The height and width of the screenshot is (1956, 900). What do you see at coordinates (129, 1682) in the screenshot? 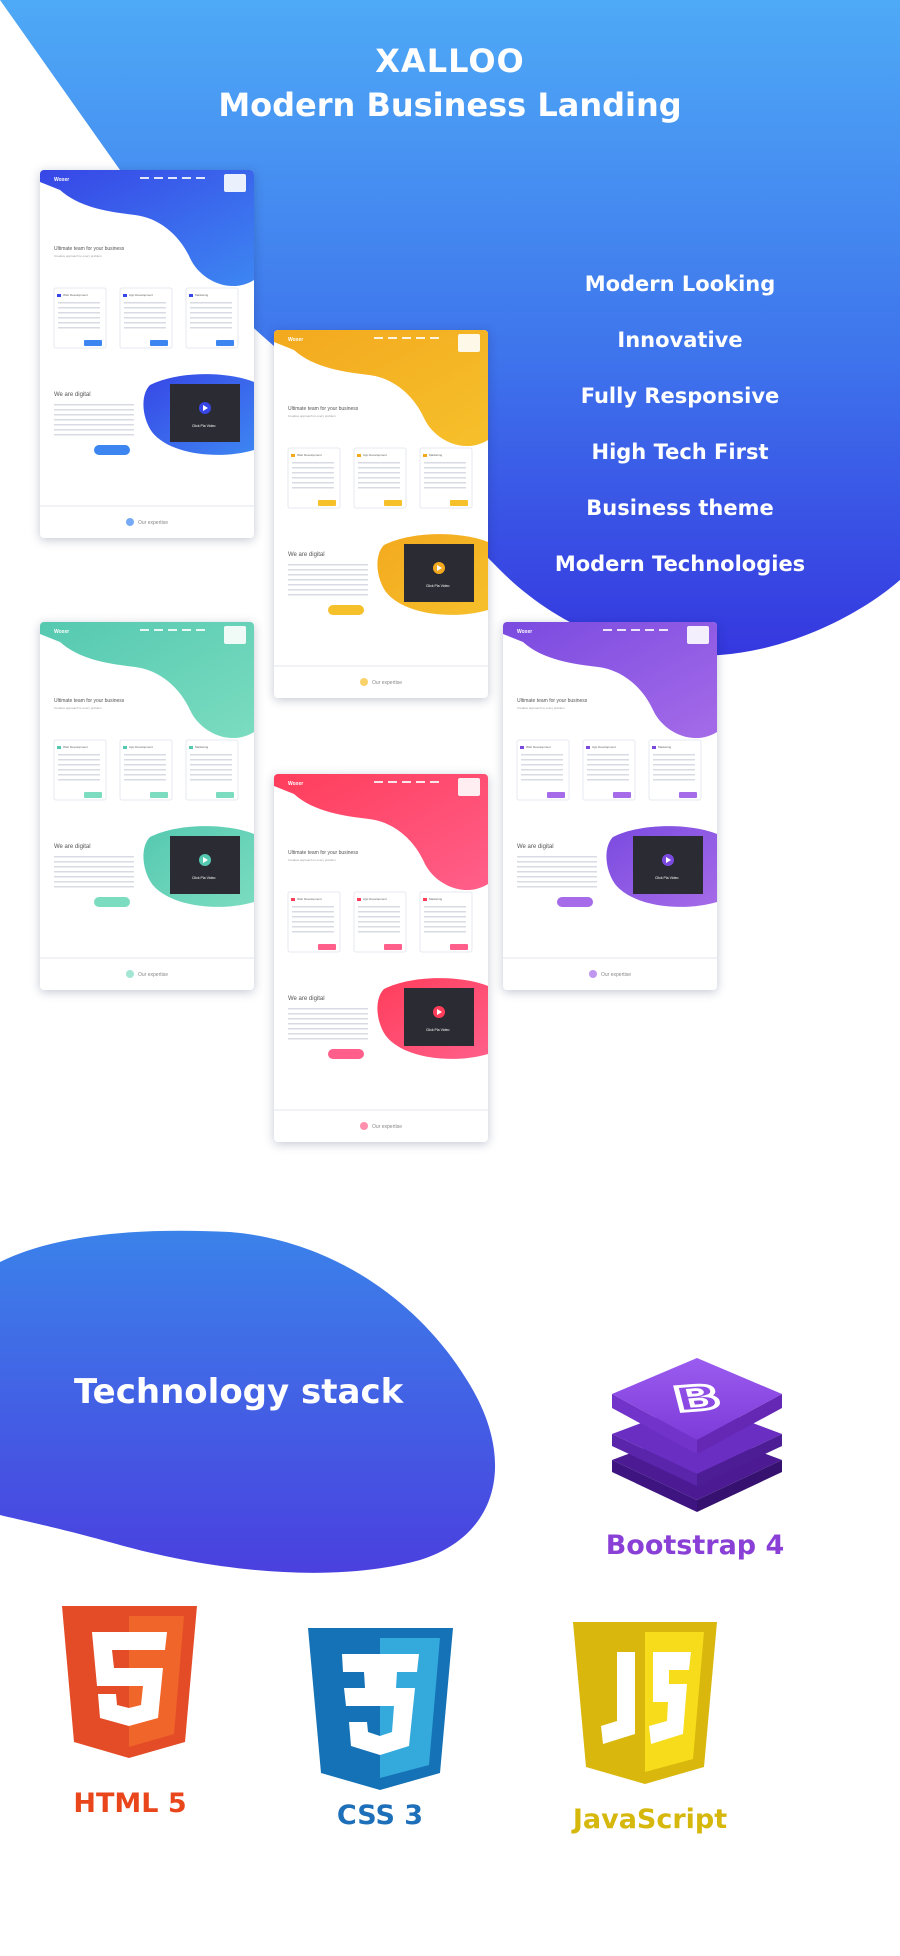
I see `html5-icon` at bounding box center [129, 1682].